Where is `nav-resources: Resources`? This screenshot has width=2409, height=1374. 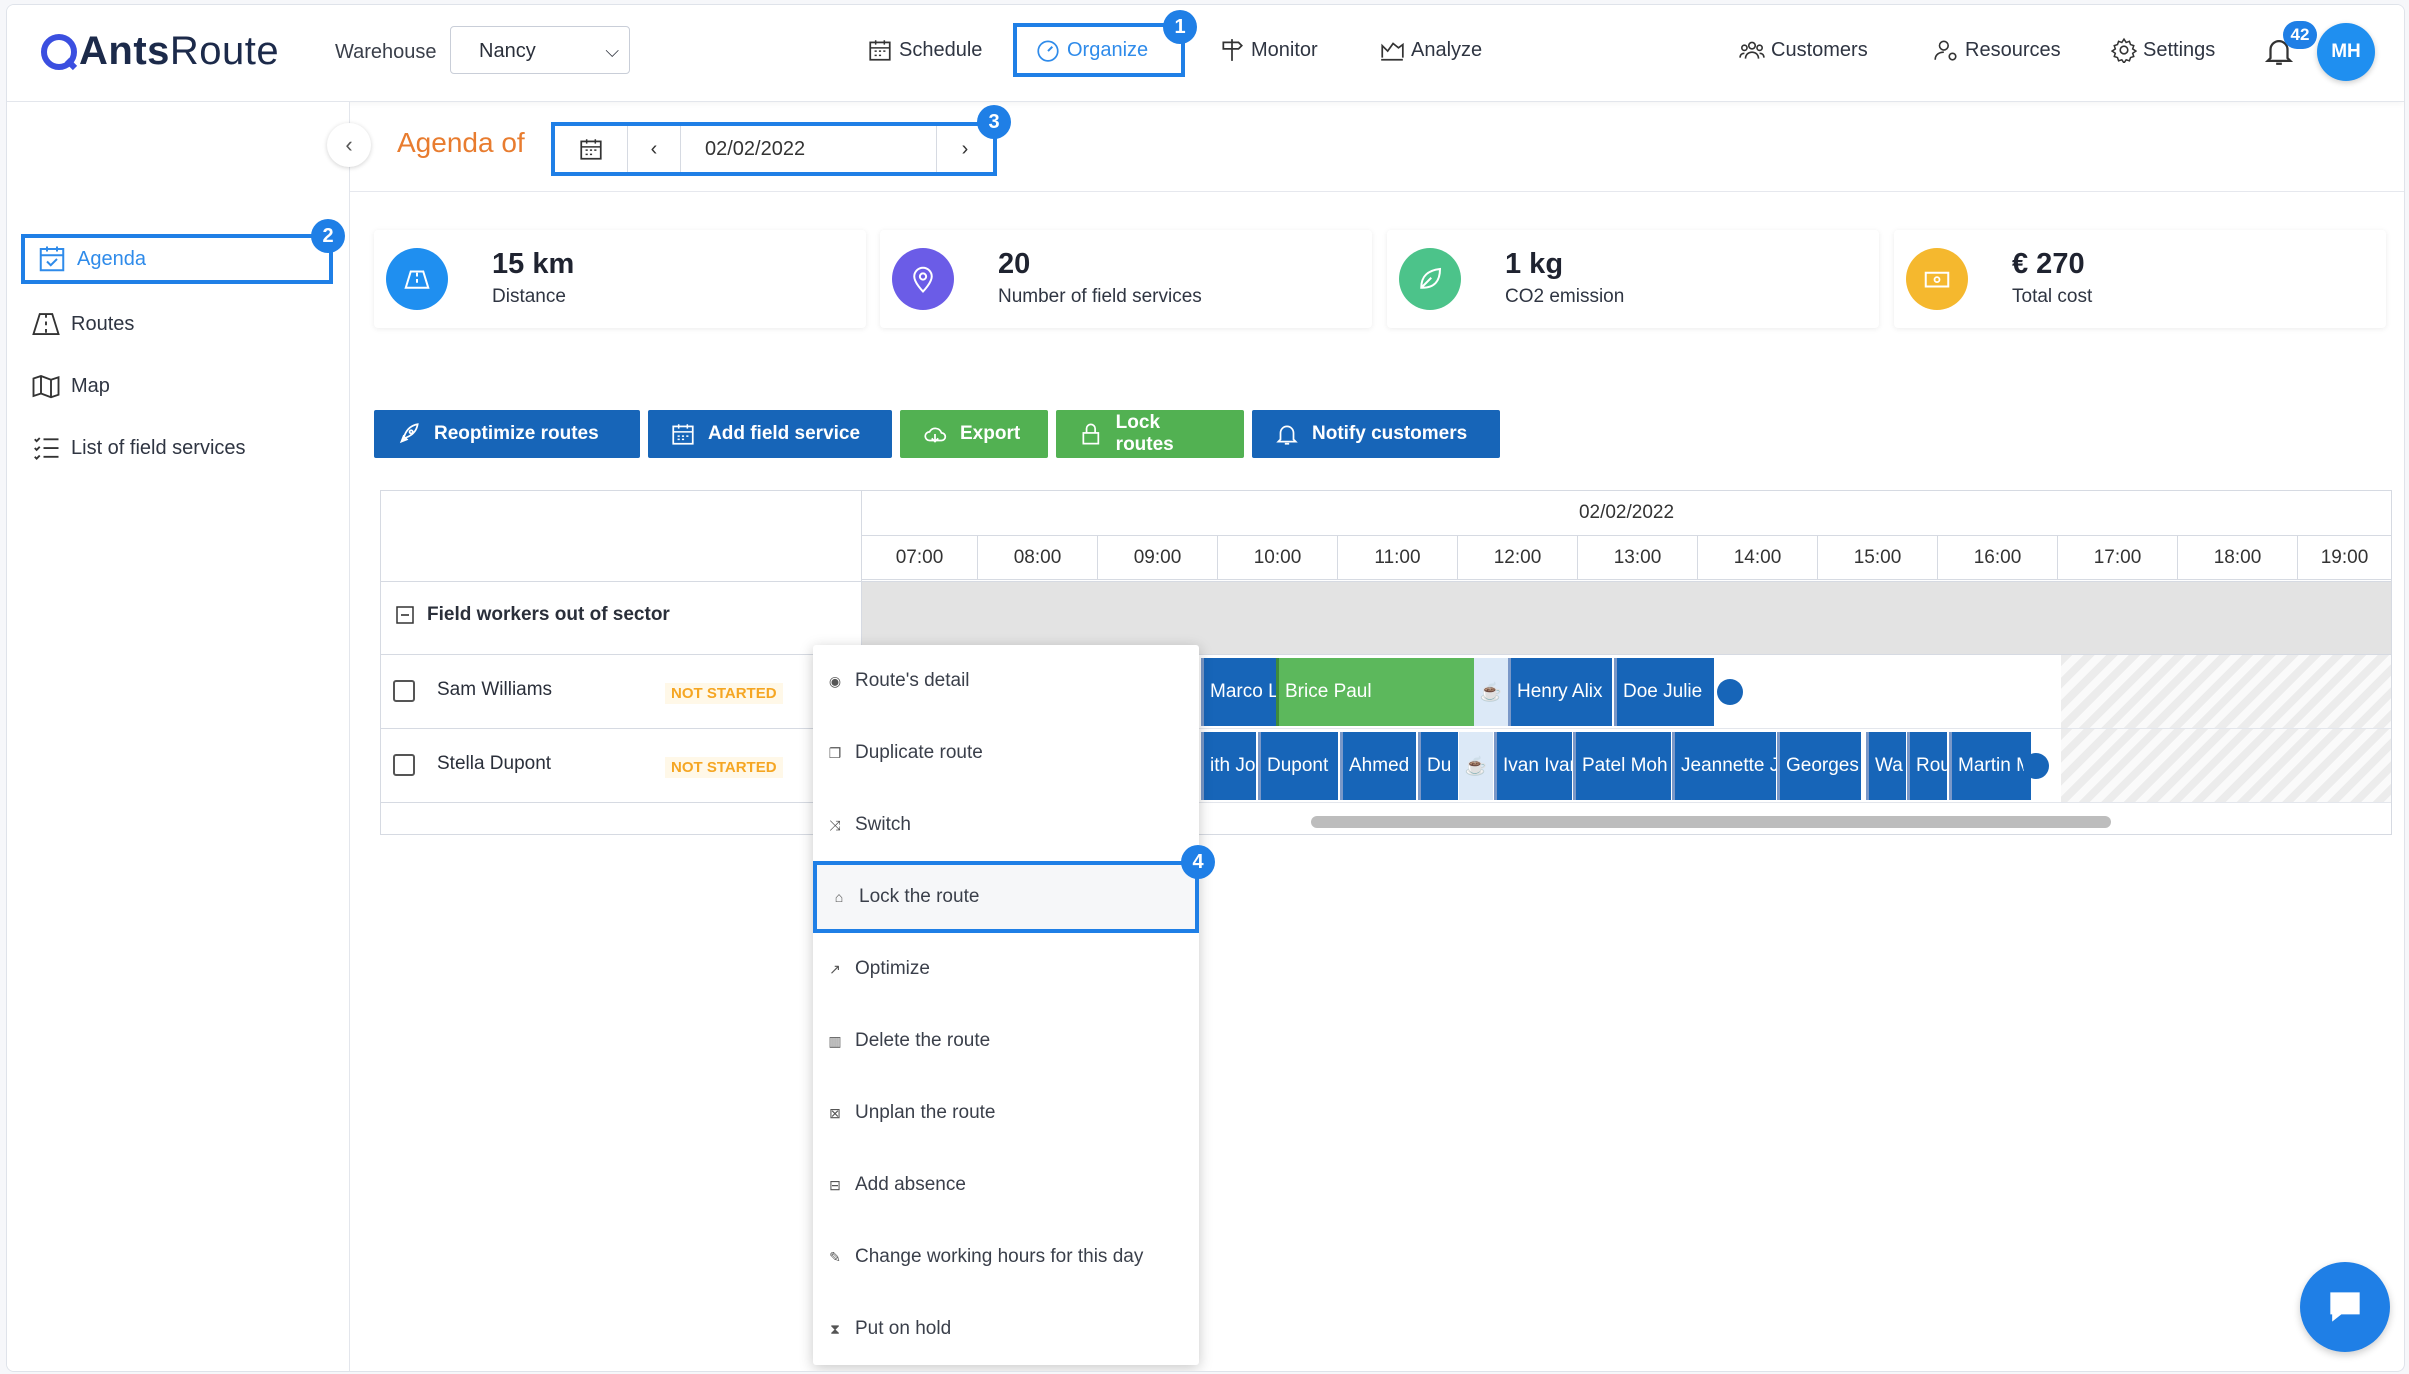 nav-resources: Resources is located at coordinates (1997, 50).